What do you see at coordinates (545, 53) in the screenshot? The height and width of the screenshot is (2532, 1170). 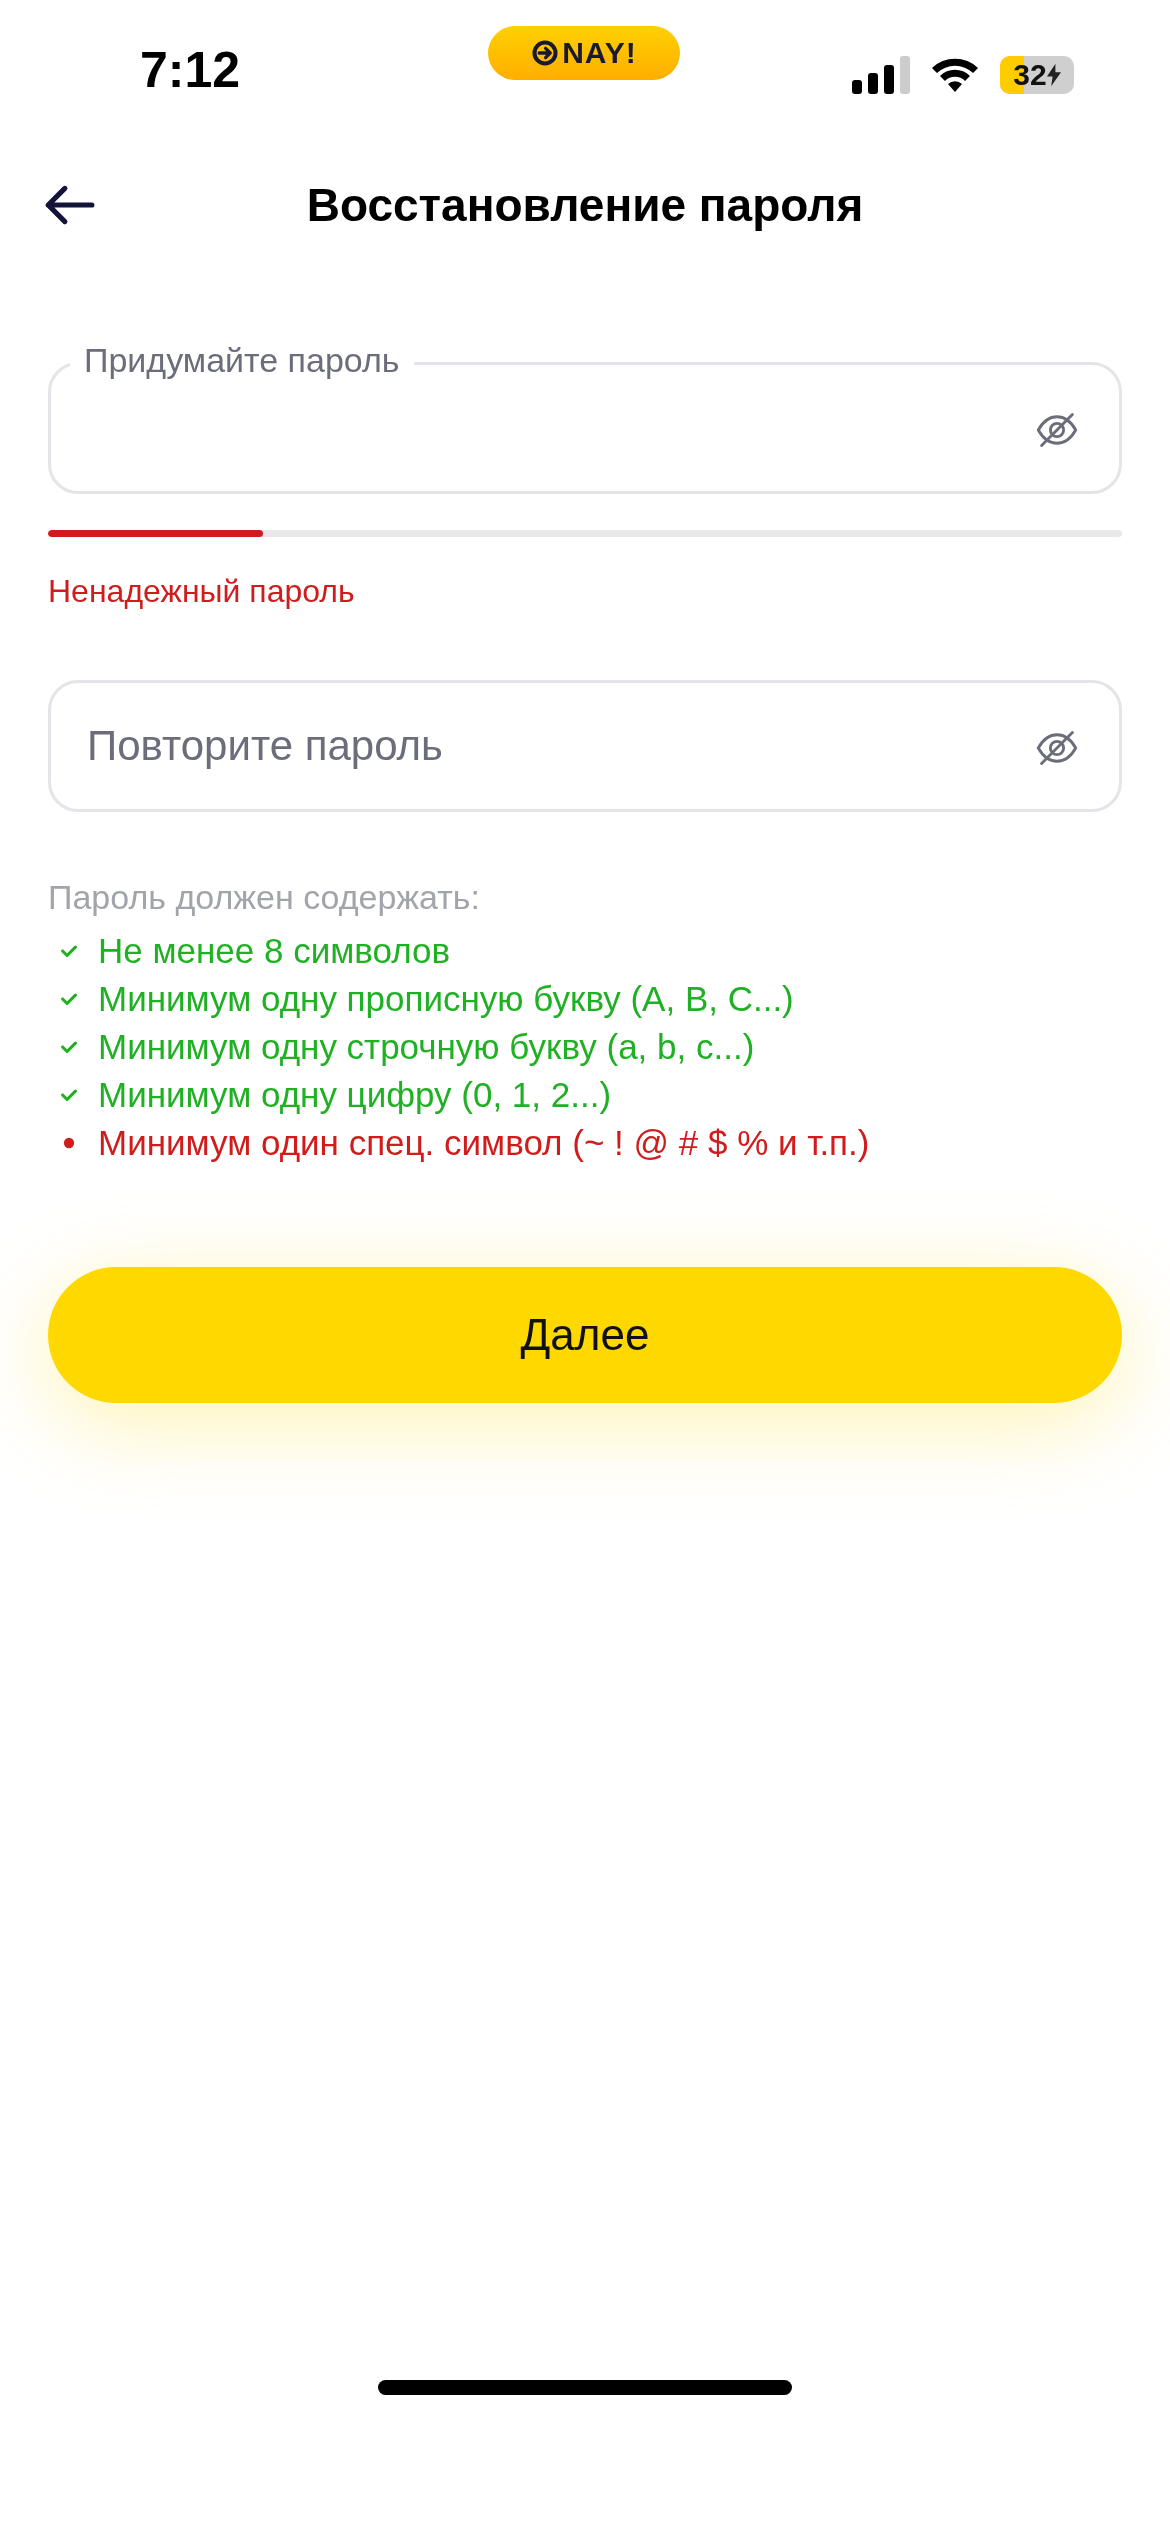 I see `arrow-circle-icon` at bounding box center [545, 53].